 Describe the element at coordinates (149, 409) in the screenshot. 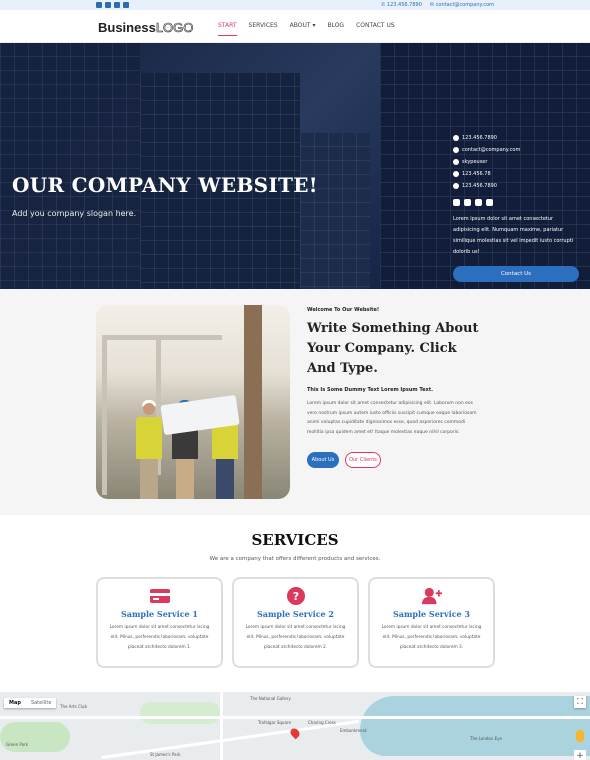

I see `worker-head` at that location.